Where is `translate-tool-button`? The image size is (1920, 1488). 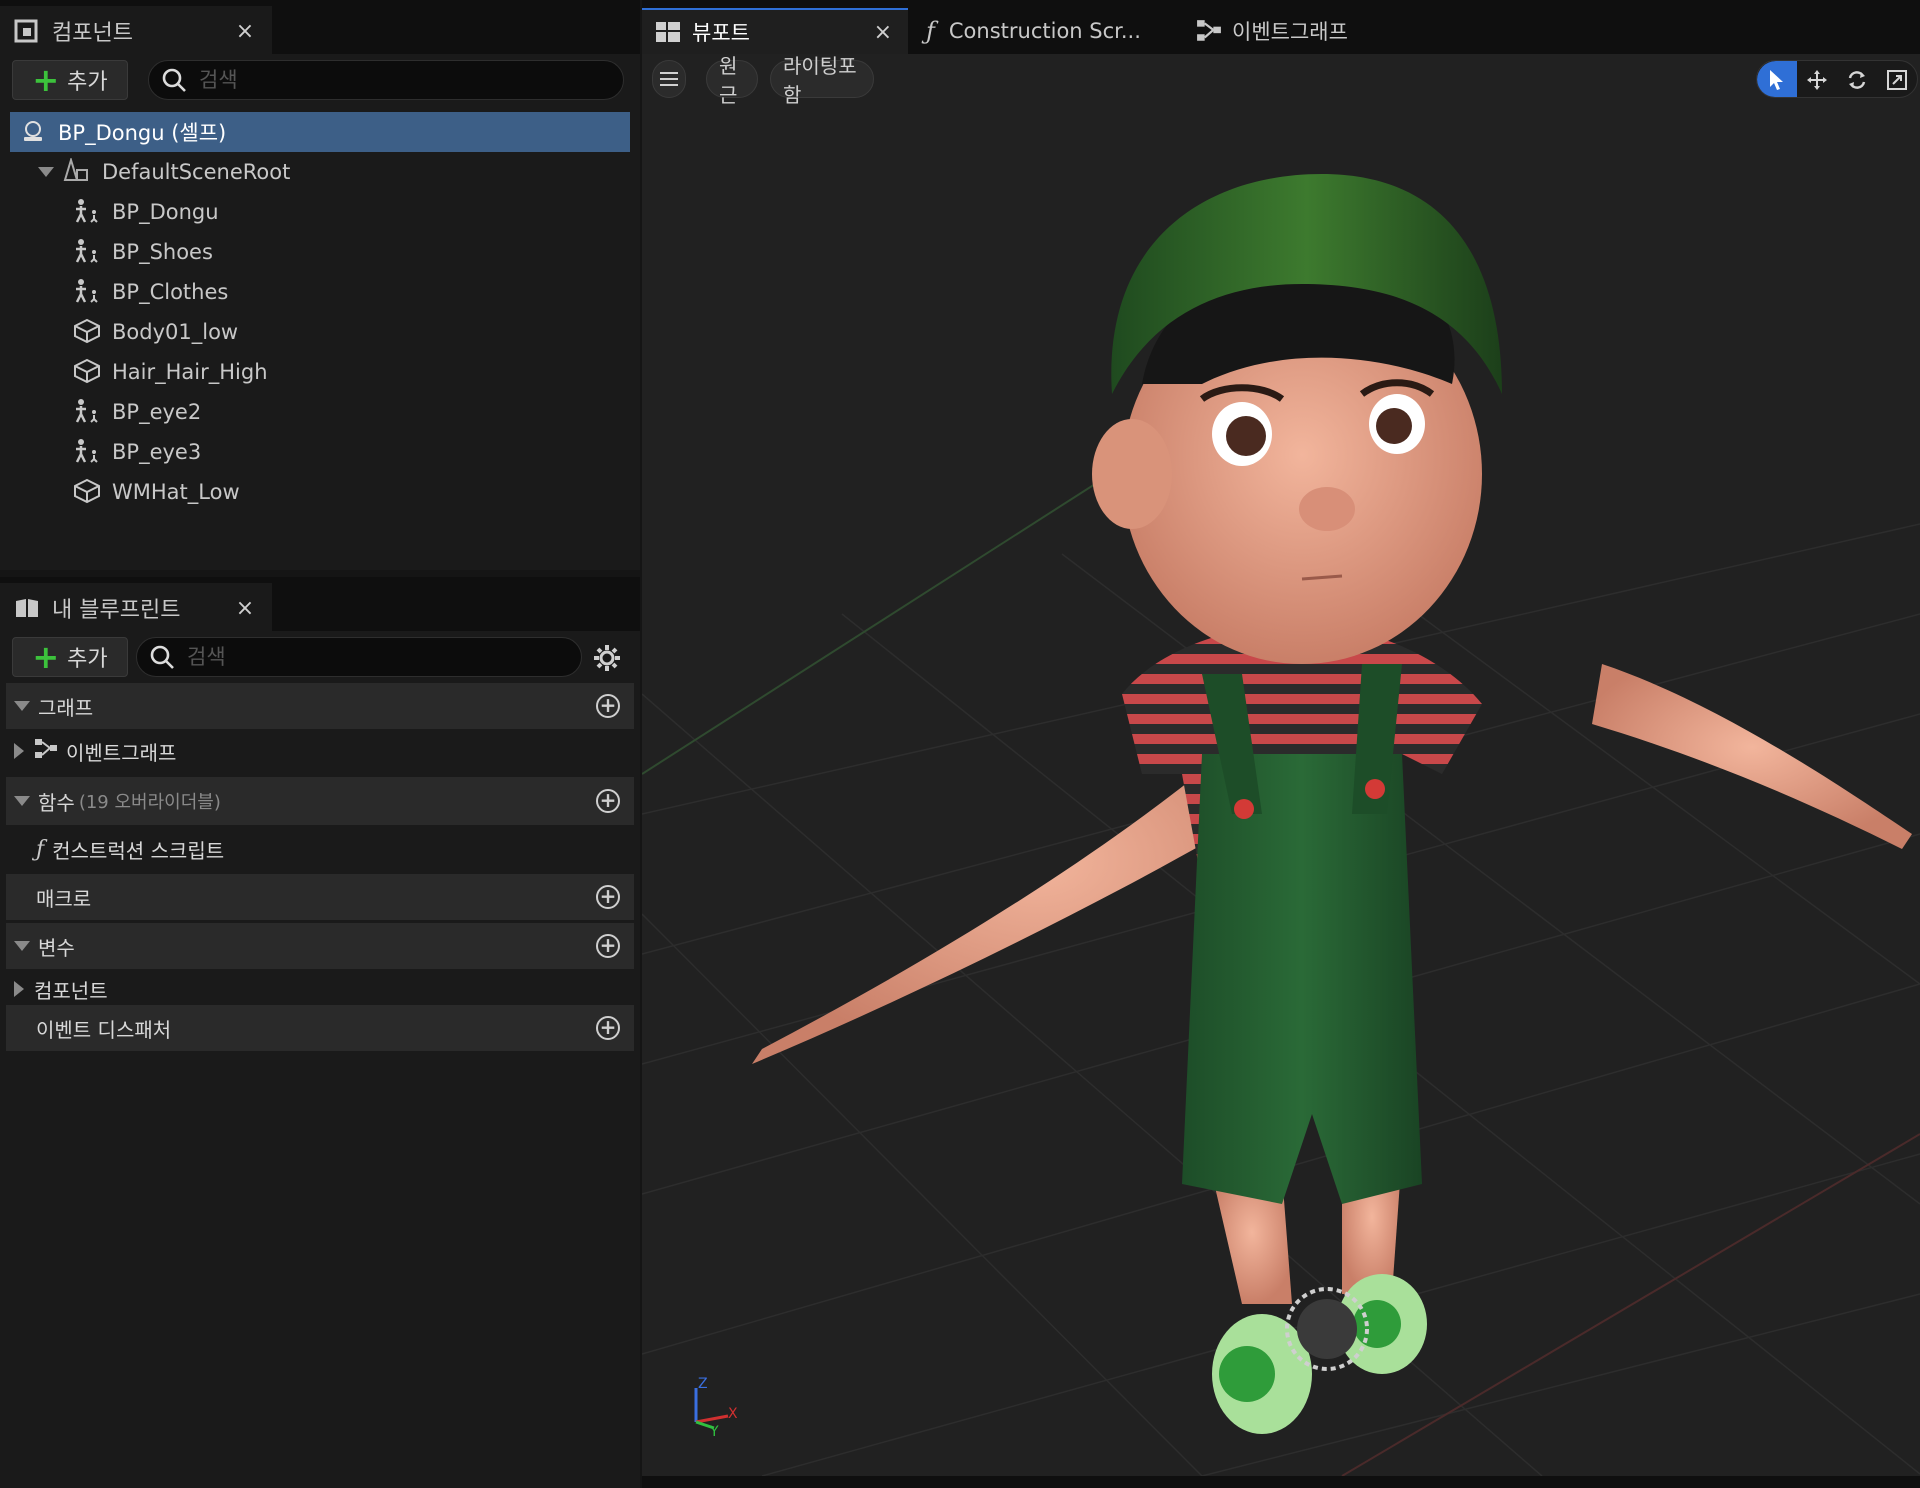
translate-tool-button is located at coordinates (1817, 79).